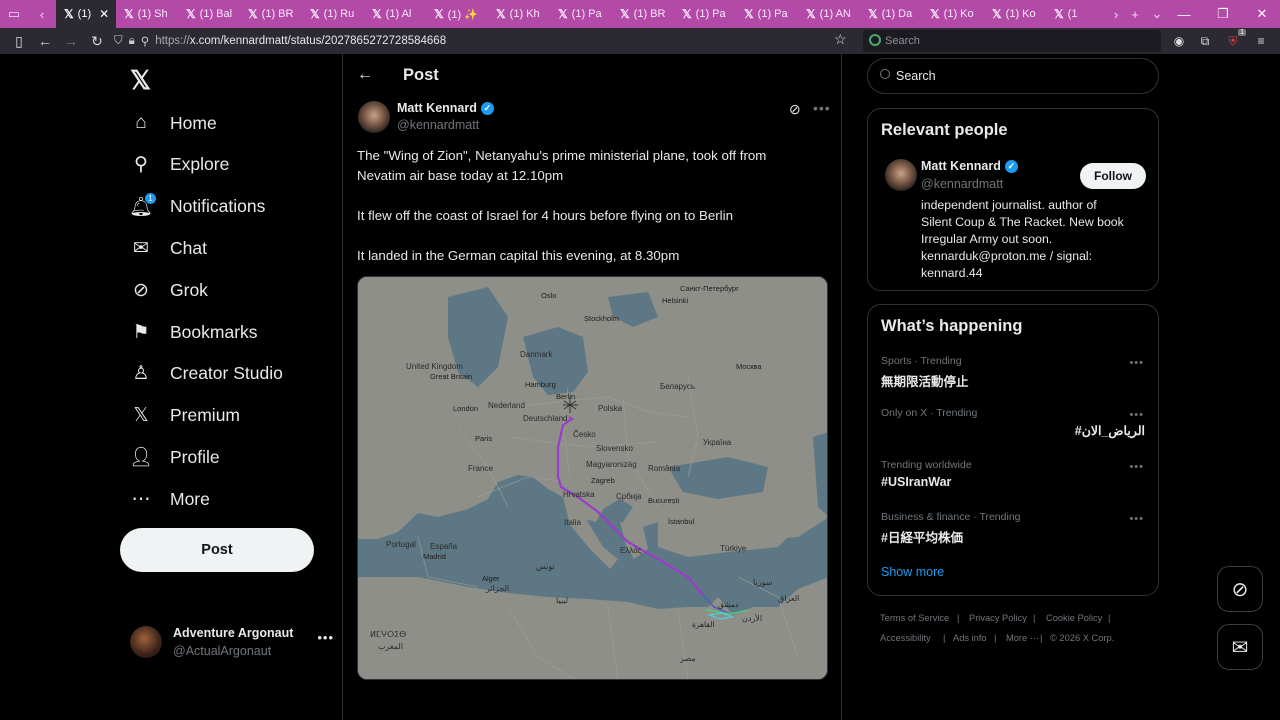  Describe the element at coordinates (772, 14) in the screenshot. I see `browser-tab-label: (1) Pa` at that location.